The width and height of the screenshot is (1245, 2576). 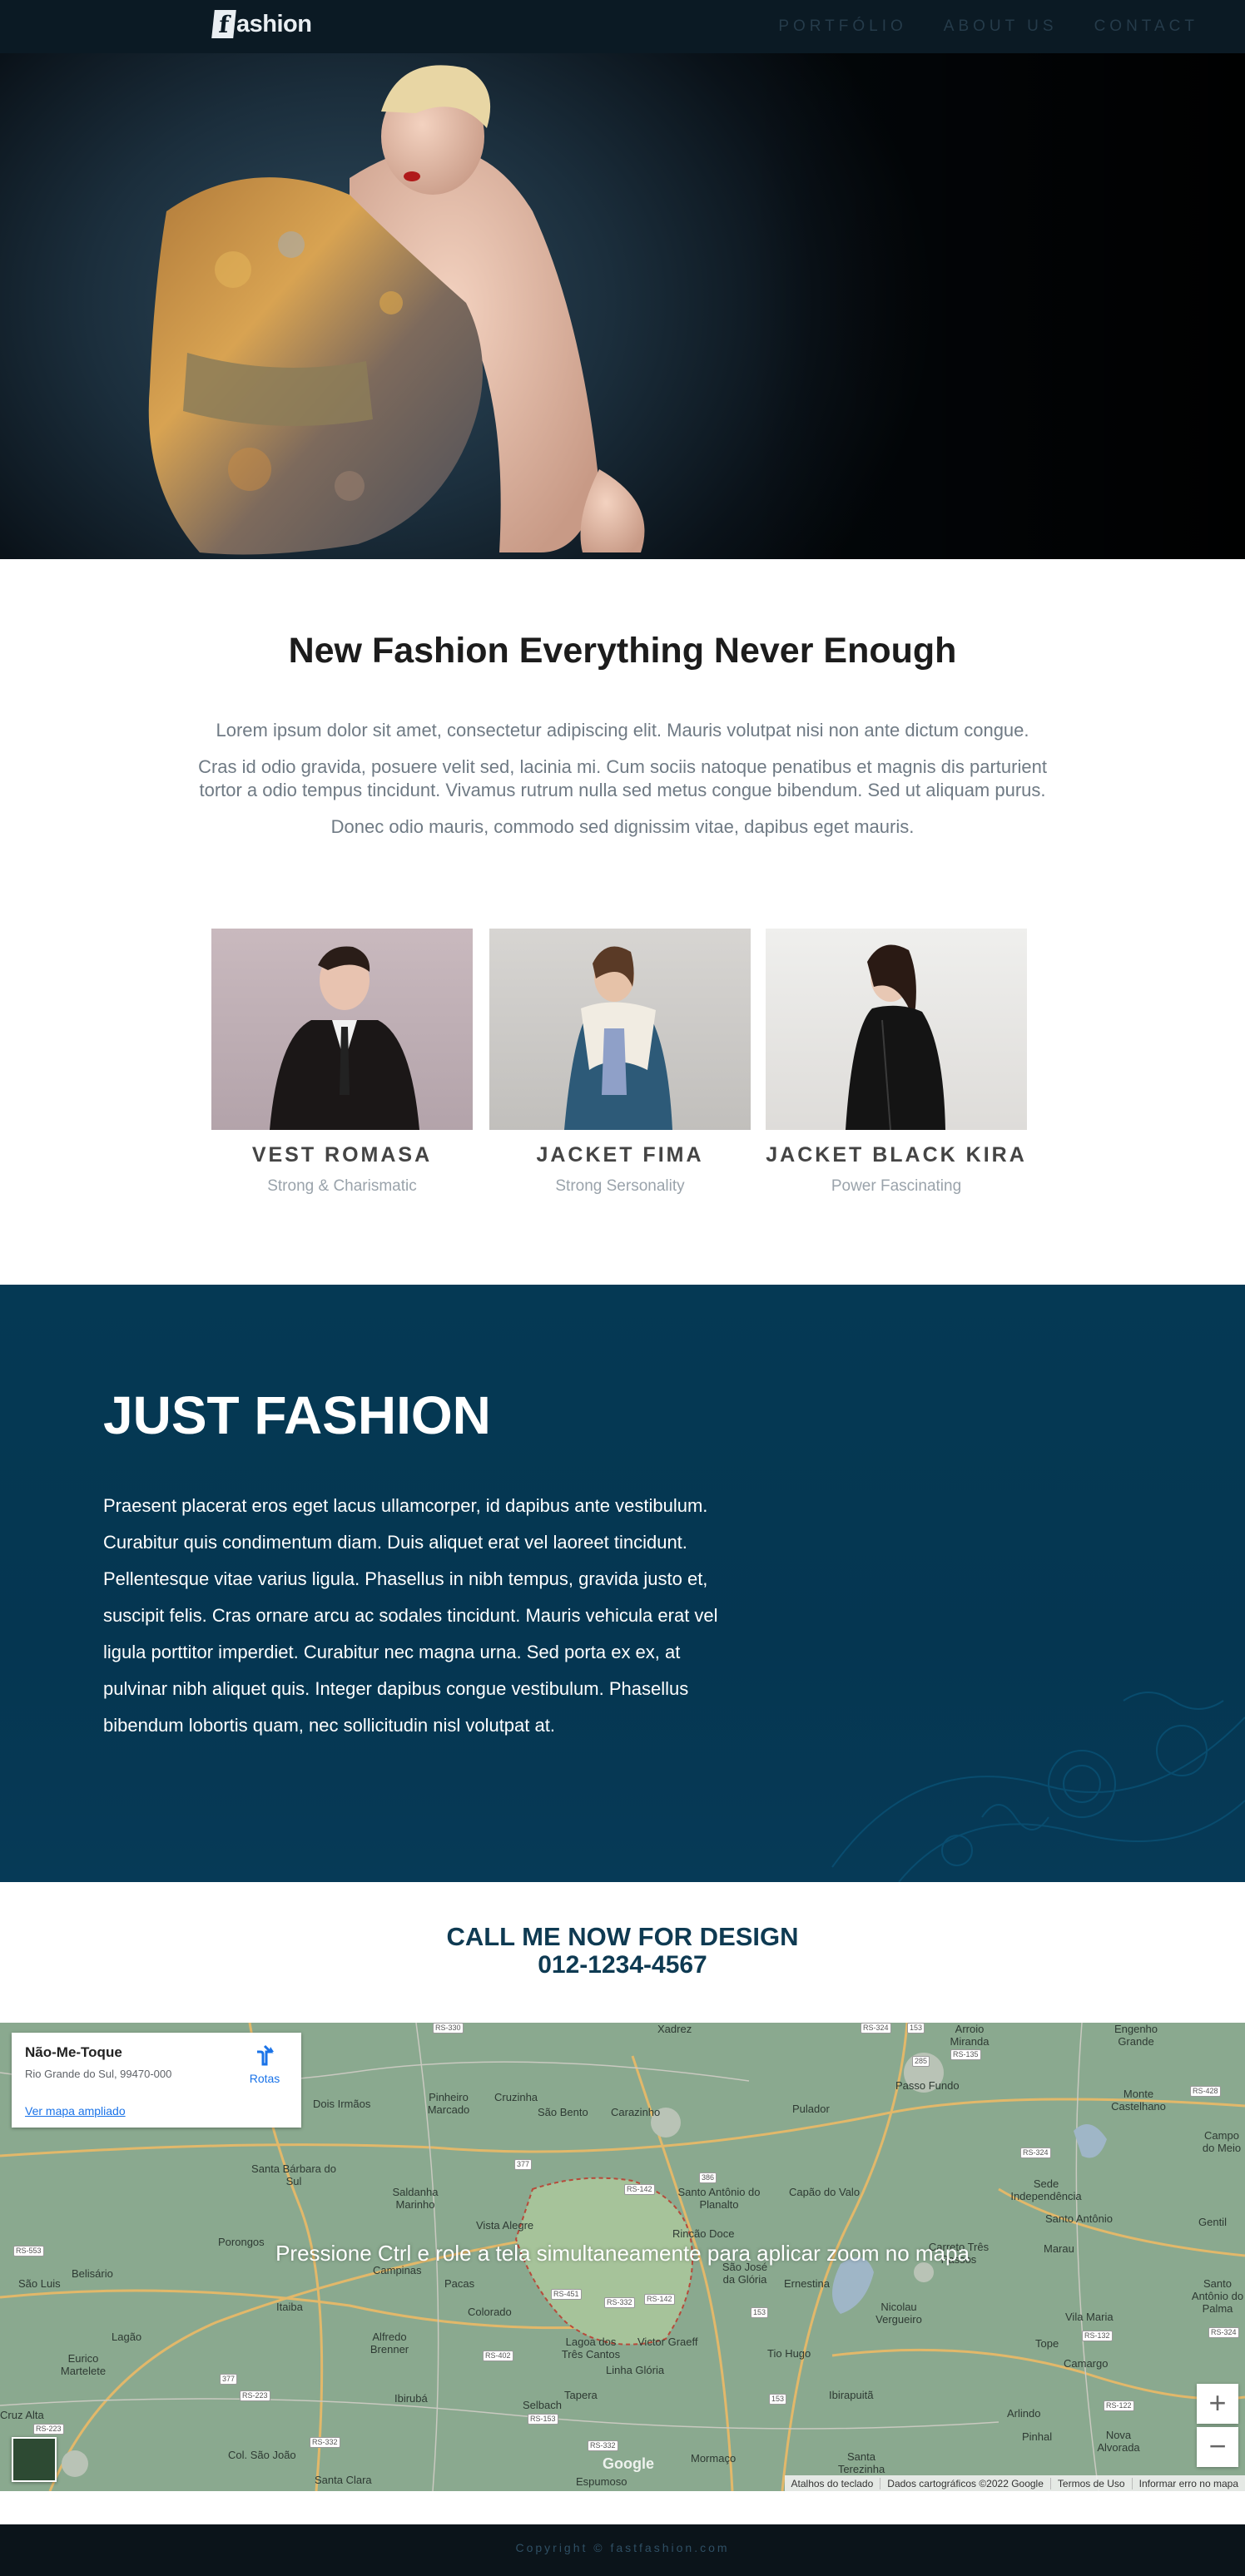 What do you see at coordinates (1119, 2406) in the screenshot?
I see `road-shield: RS-122` at bounding box center [1119, 2406].